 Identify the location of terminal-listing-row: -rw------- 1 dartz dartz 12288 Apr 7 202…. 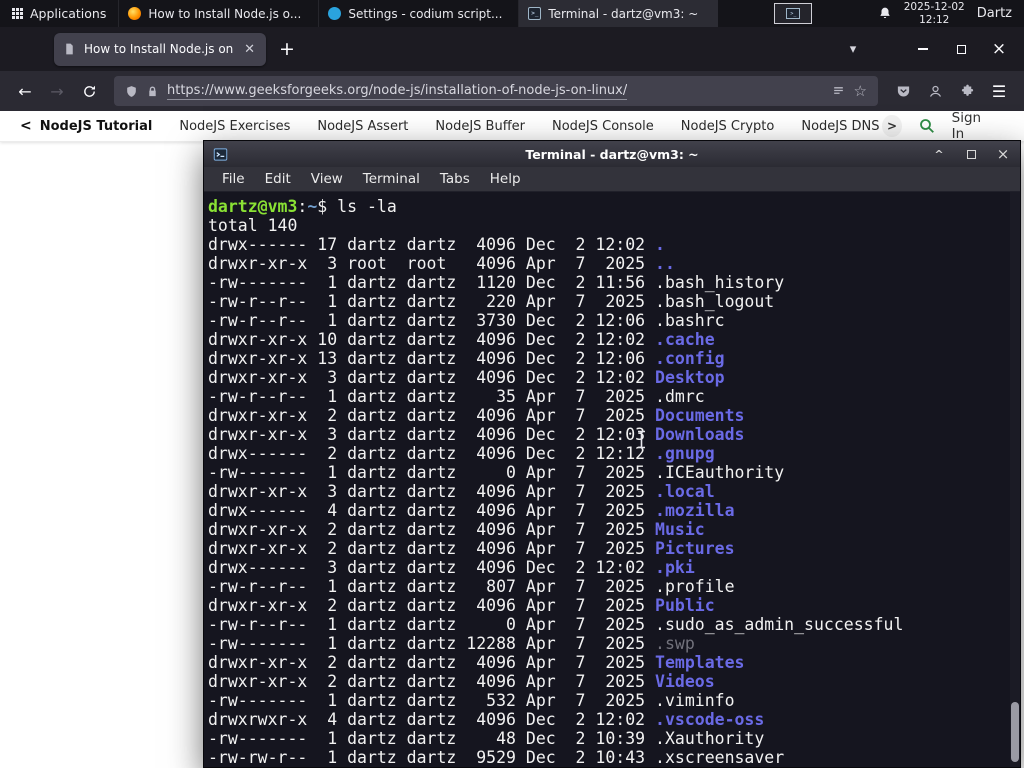
(451, 643).